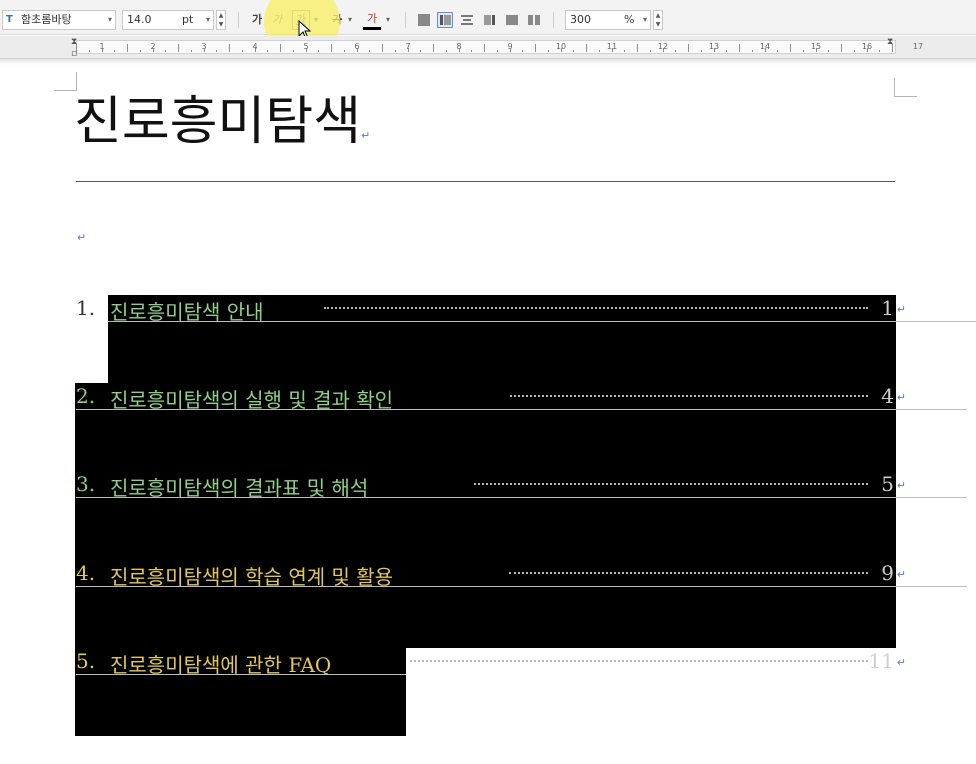 The height and width of the screenshot is (764, 976). Describe the element at coordinates (561, 46) in the screenshot. I see `ruler-number: 10` at that location.